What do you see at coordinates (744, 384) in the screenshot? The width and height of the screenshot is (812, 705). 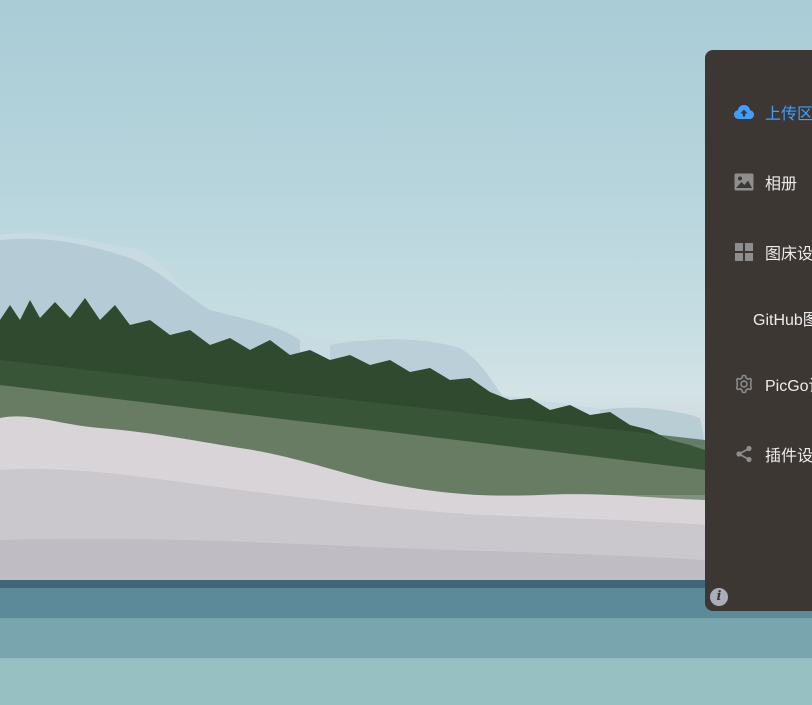 I see `gear-icon` at bounding box center [744, 384].